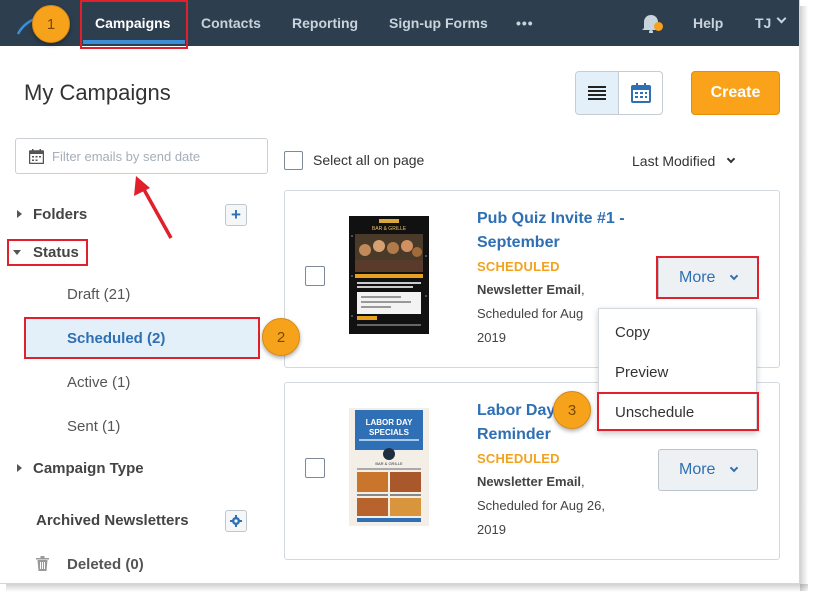 The height and width of the screenshot is (599, 815). Describe the element at coordinates (525, 23) in the screenshot. I see `nav-more-icon: •••` at that location.